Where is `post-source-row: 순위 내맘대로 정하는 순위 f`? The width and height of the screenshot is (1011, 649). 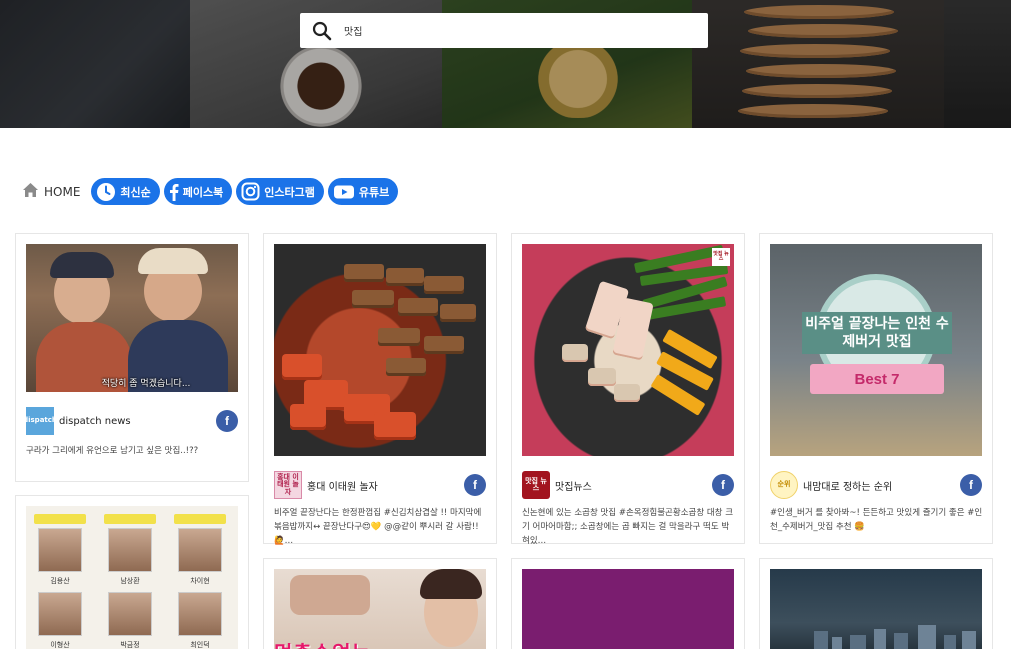
post-source-row: 순위 내맘대로 정하는 순위 f is located at coordinates (876, 485).